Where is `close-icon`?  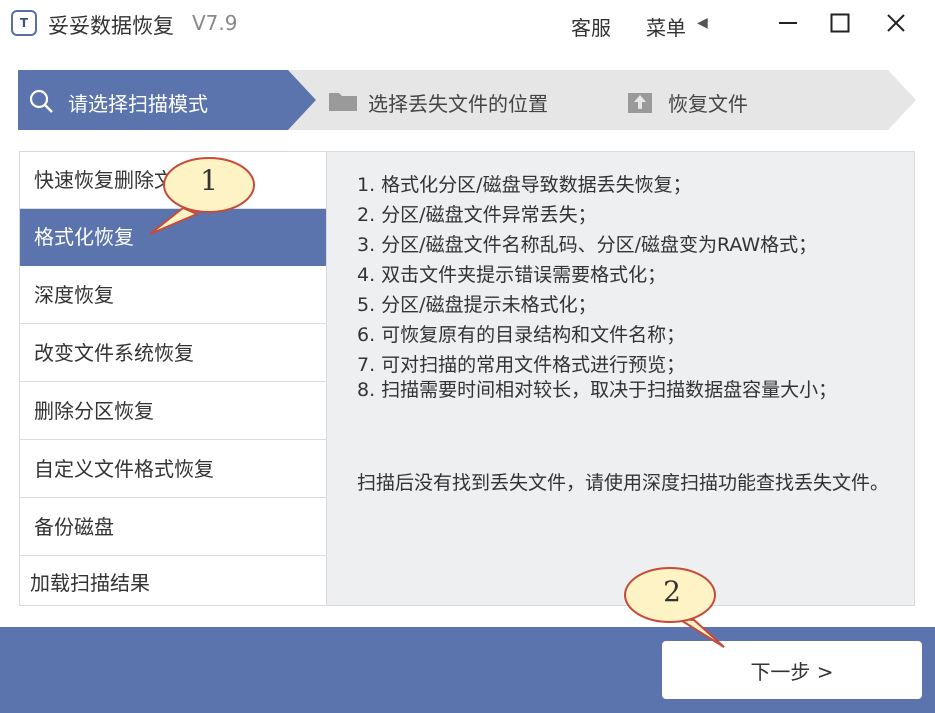 close-icon is located at coordinates (896, 23).